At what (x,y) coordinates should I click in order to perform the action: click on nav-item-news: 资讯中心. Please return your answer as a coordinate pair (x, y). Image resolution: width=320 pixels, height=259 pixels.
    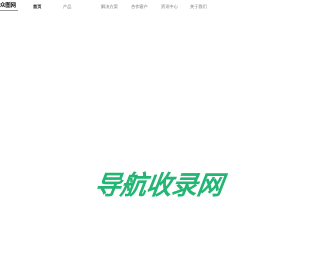
    Looking at the image, I should click on (169, 7).